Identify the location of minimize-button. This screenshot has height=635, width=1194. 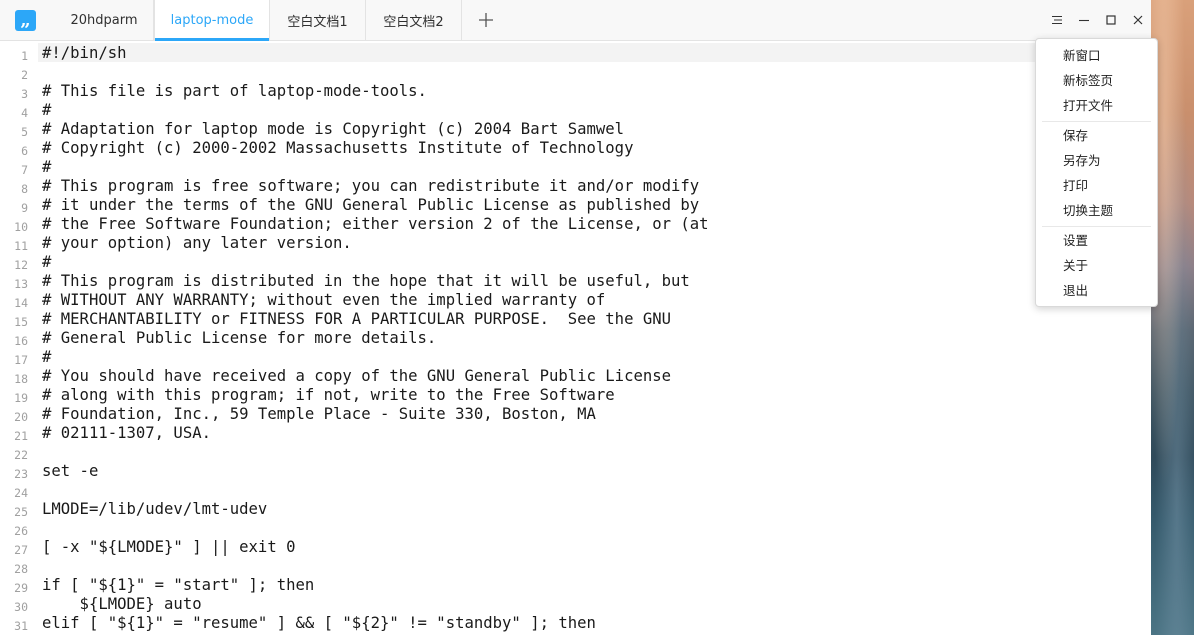
(1083, 20).